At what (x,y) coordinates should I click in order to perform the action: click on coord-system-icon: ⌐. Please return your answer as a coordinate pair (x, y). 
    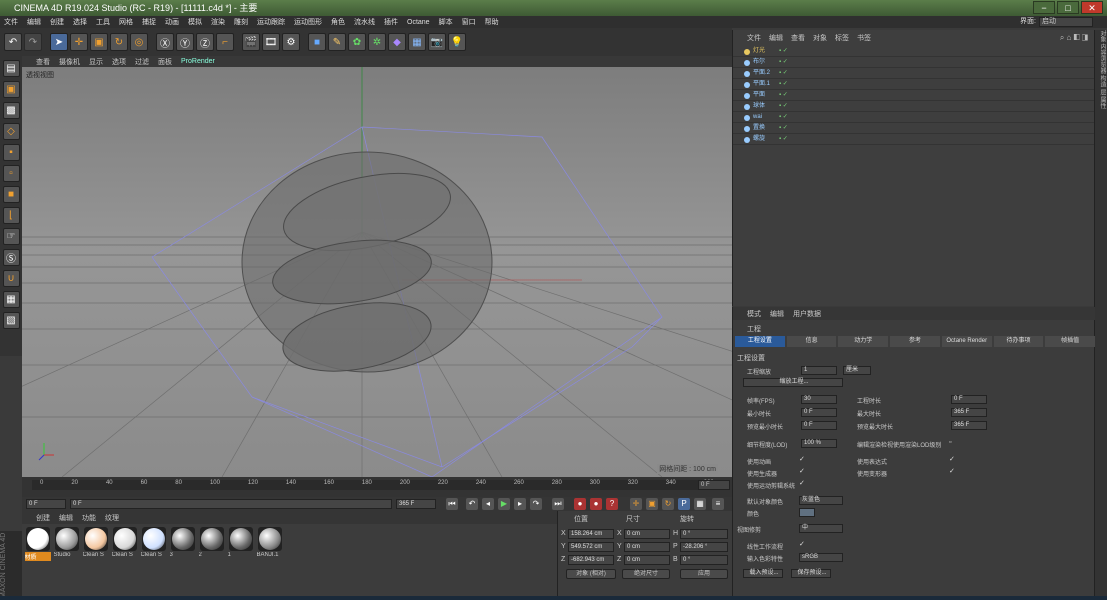
    Looking at the image, I should click on (225, 42).